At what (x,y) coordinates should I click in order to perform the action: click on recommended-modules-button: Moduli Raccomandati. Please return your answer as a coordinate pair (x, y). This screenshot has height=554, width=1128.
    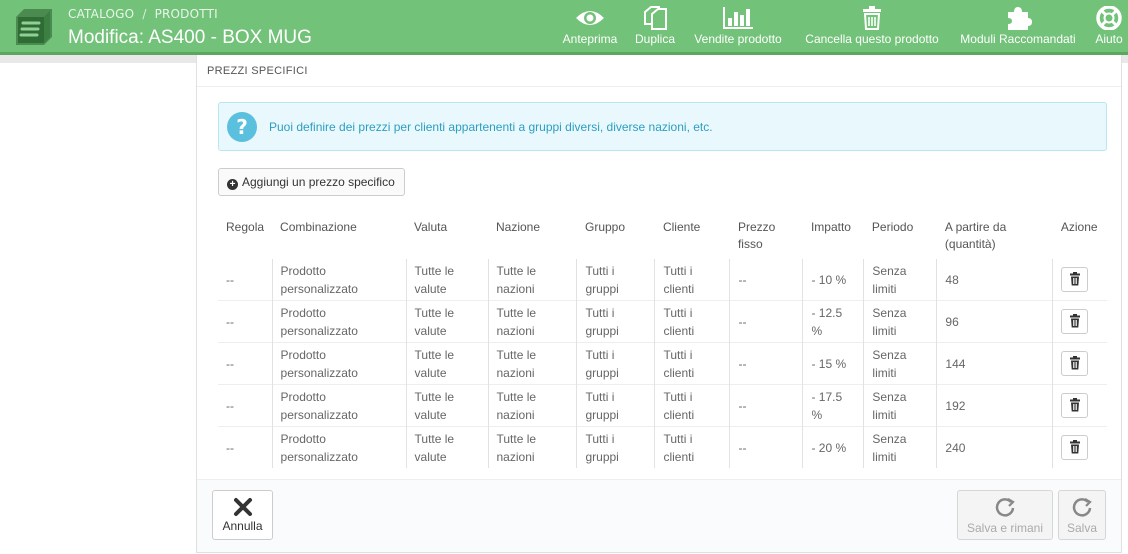
    Looking at the image, I should click on (1018, 26).